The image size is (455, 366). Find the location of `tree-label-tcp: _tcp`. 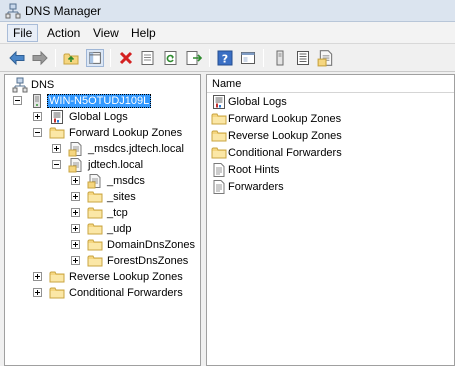

tree-label-tcp: _tcp is located at coordinates (117, 213).